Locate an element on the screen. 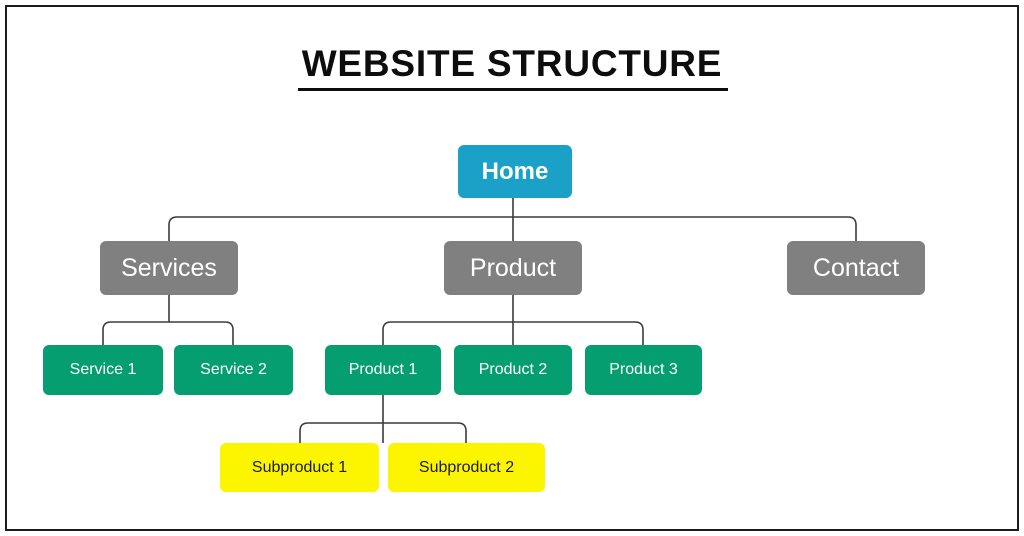  node-service-1-label: Service 1 is located at coordinates (103, 369).